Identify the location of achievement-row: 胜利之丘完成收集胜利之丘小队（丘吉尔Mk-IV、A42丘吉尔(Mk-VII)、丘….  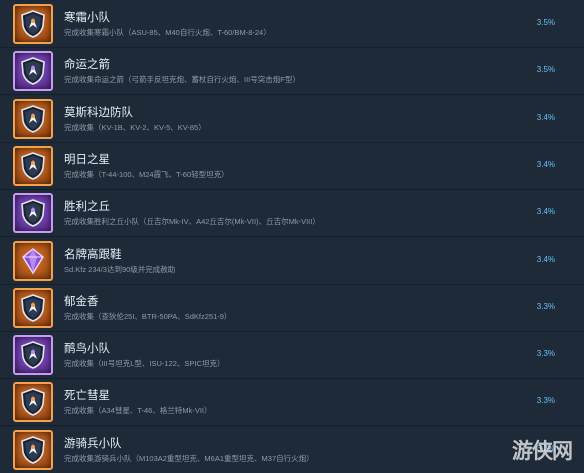
(292, 213).